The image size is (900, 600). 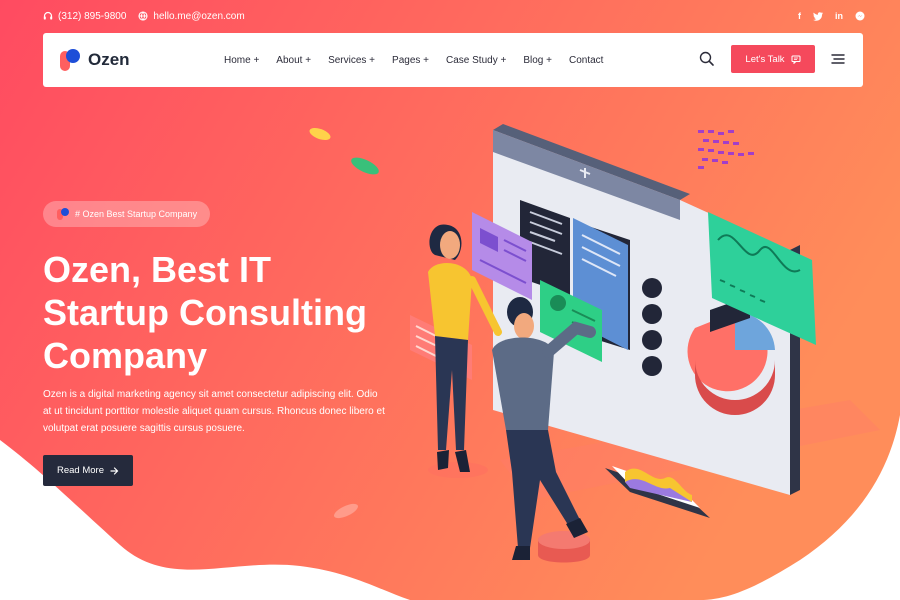 I want to click on hero-badge-text: # Ozen Best Startup Company, so click(x=136, y=214).